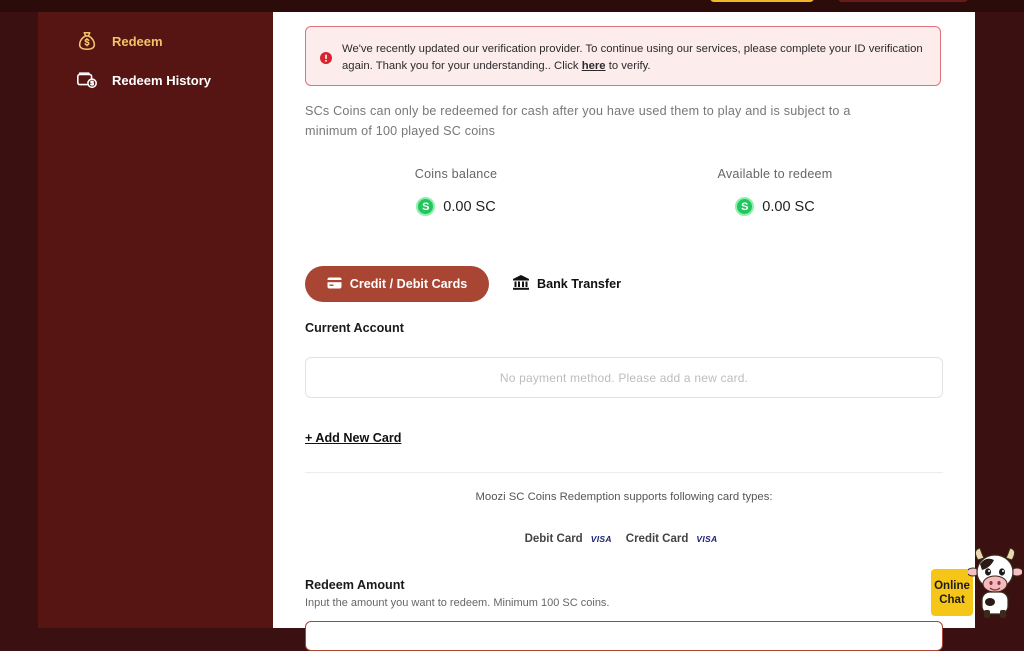  I want to click on online-chat-button: Online Chat, so click(952, 592).